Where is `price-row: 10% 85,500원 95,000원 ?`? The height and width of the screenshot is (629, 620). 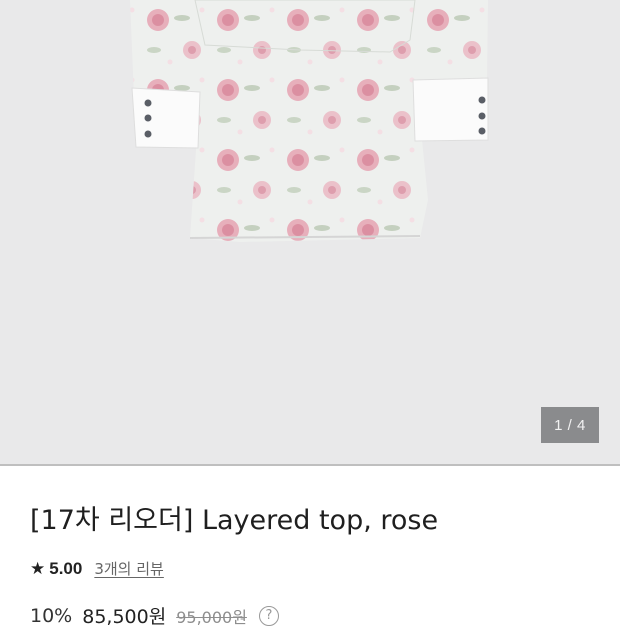 price-row: 10% 85,500원 95,000원 ? is located at coordinates (154, 615).